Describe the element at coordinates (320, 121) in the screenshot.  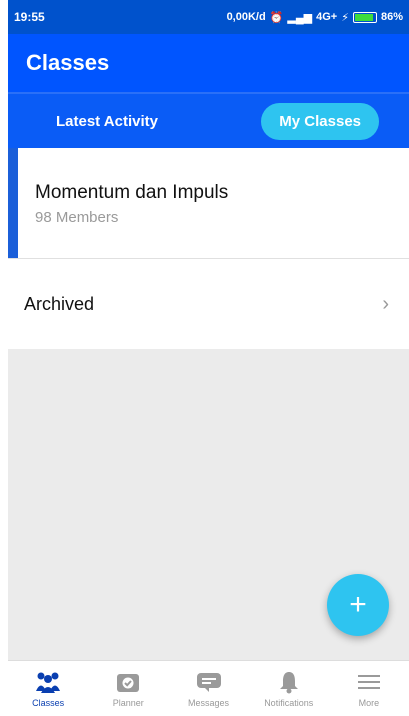
I see `tab-my-classes: My Classes` at that location.